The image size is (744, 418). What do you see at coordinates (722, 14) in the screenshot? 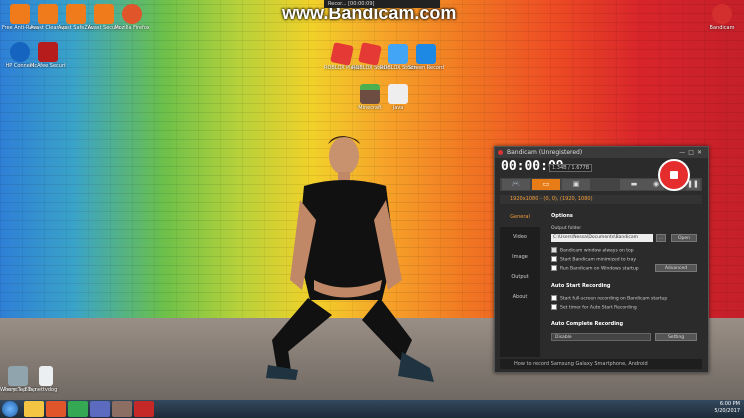
I see `bandicam-icon` at bounding box center [722, 14].